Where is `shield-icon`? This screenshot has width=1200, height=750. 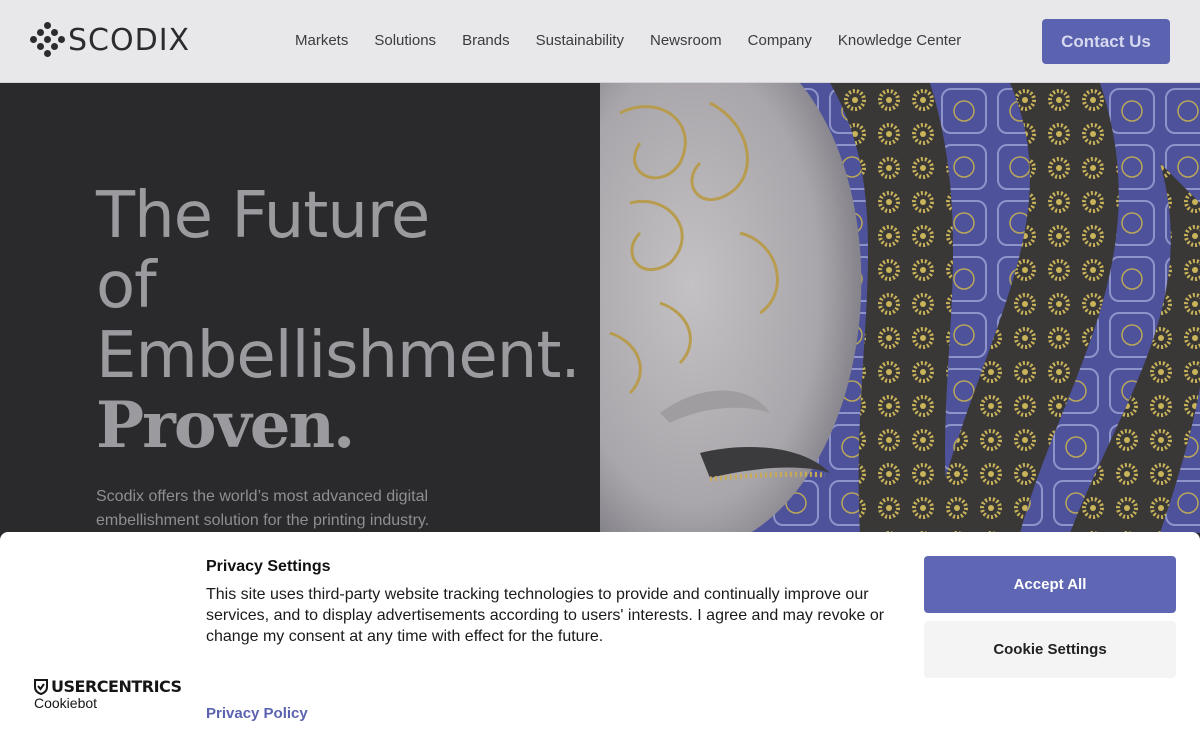
shield-icon is located at coordinates (41, 686).